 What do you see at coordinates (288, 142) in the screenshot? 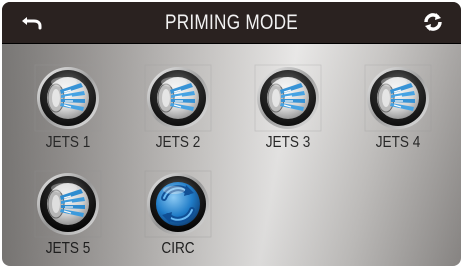
I see `jets-3-label: JETS 3` at bounding box center [288, 142].